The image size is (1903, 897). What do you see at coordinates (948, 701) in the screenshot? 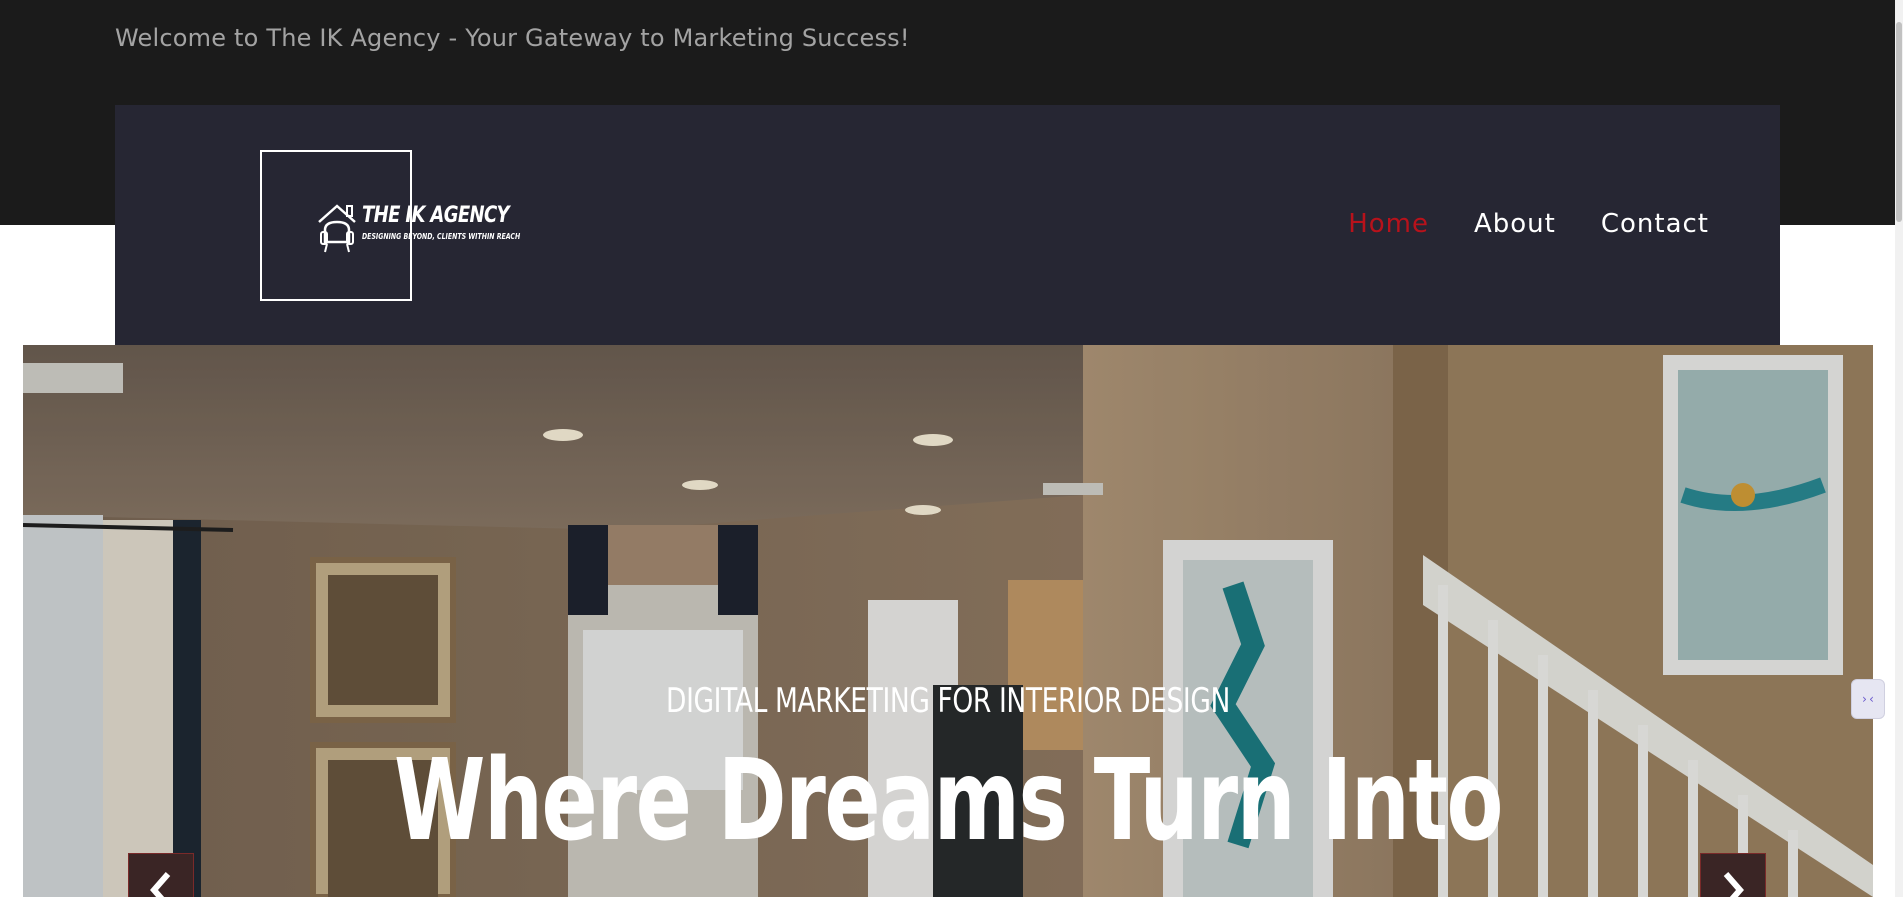
I see `hero-subtitle: DIGITAL MARKETING FOR INTERIOR DESIGN` at bounding box center [948, 701].